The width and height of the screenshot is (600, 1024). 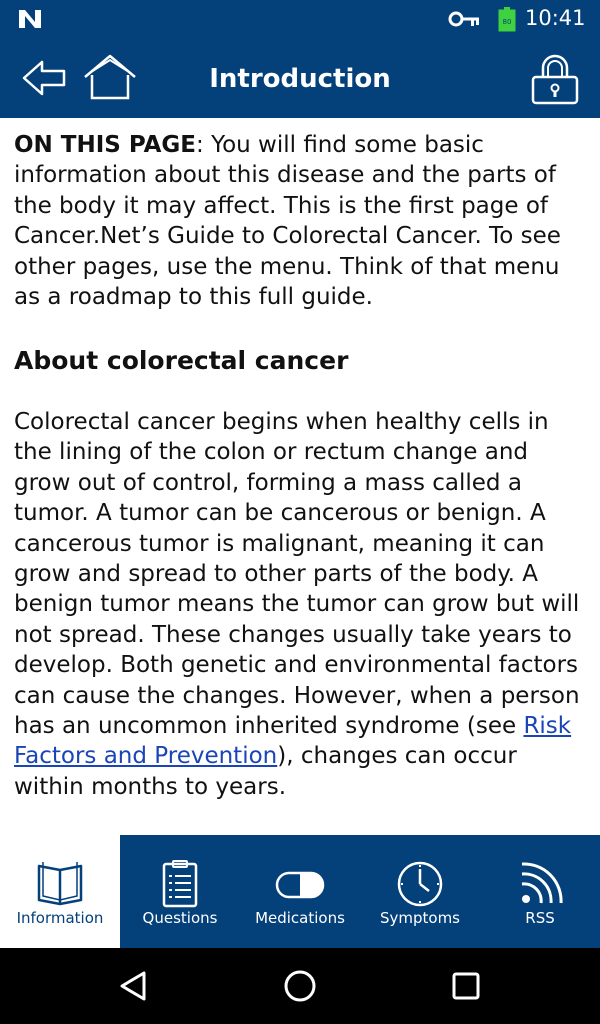 What do you see at coordinates (300, 885) in the screenshot?
I see `pill-icon` at bounding box center [300, 885].